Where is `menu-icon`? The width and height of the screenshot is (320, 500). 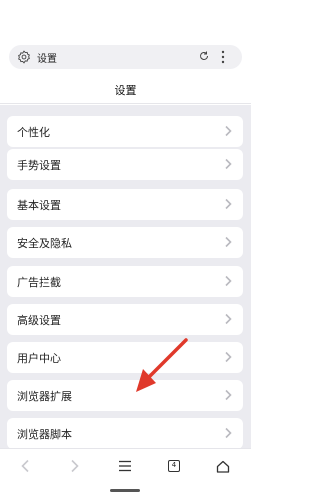 menu-icon is located at coordinates (125, 466).